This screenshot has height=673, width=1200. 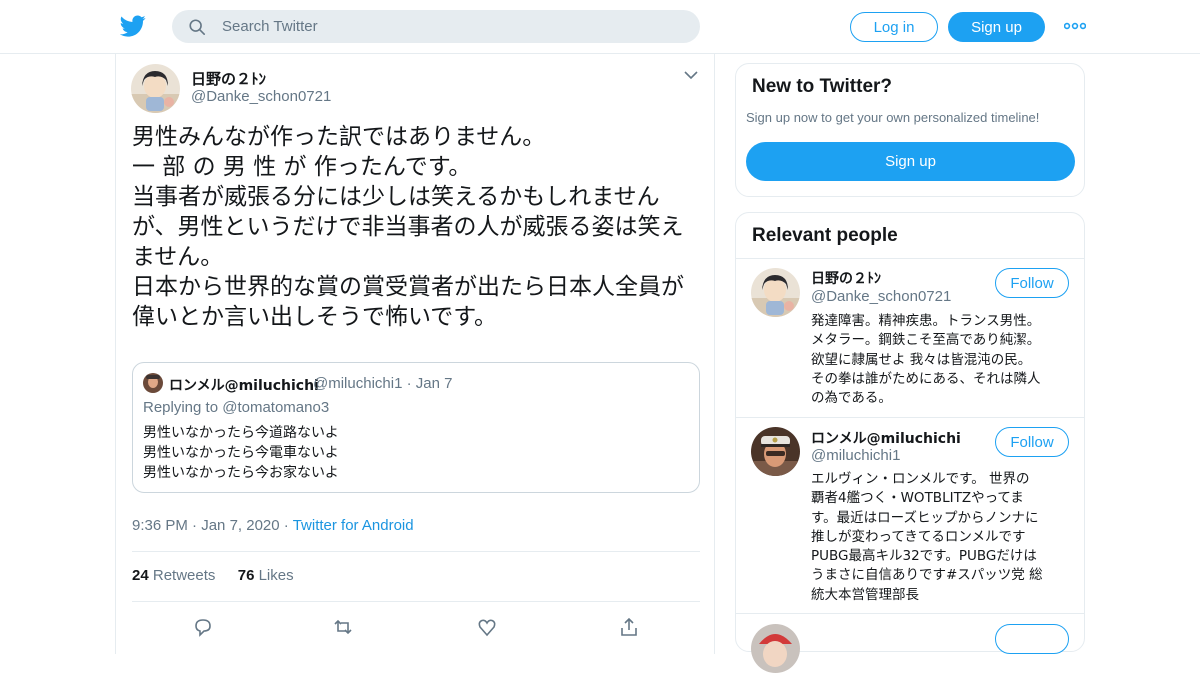 I want to click on tweet-text-line: 当事者が威張る分には少しは笑えるかもしれません, so click(x=396, y=197).